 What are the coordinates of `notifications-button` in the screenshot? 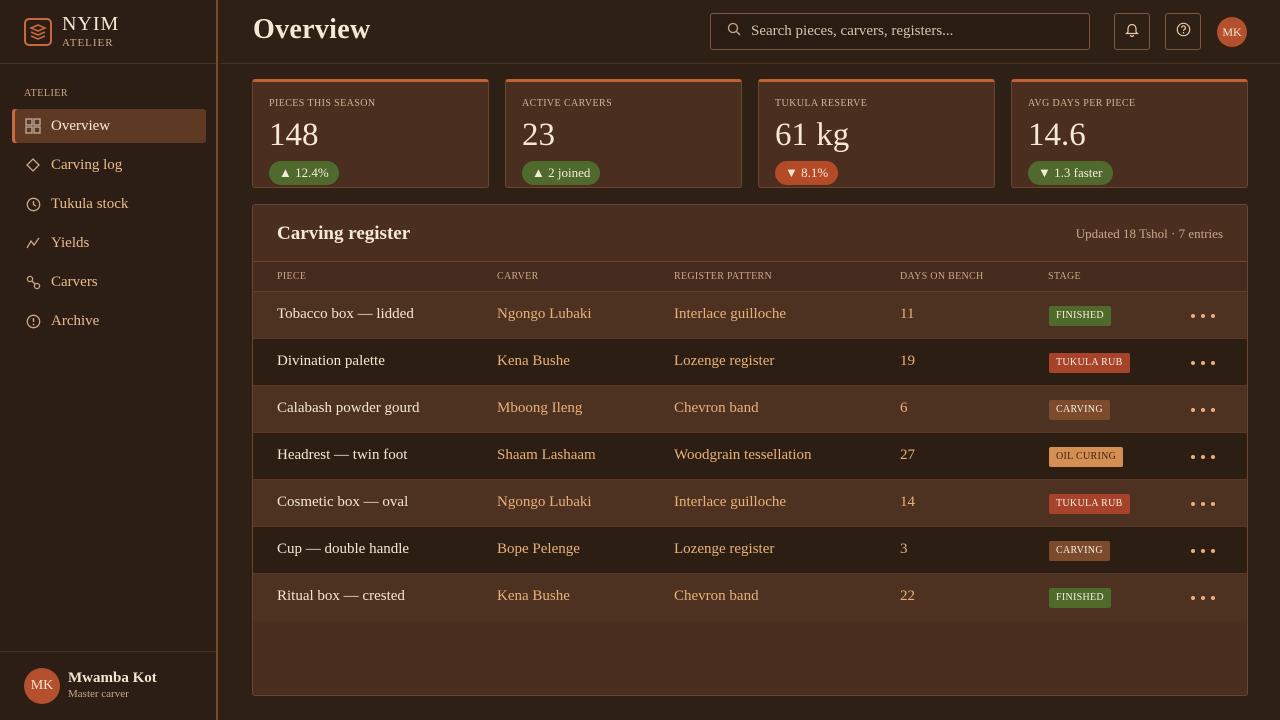 It's located at (1132, 31).